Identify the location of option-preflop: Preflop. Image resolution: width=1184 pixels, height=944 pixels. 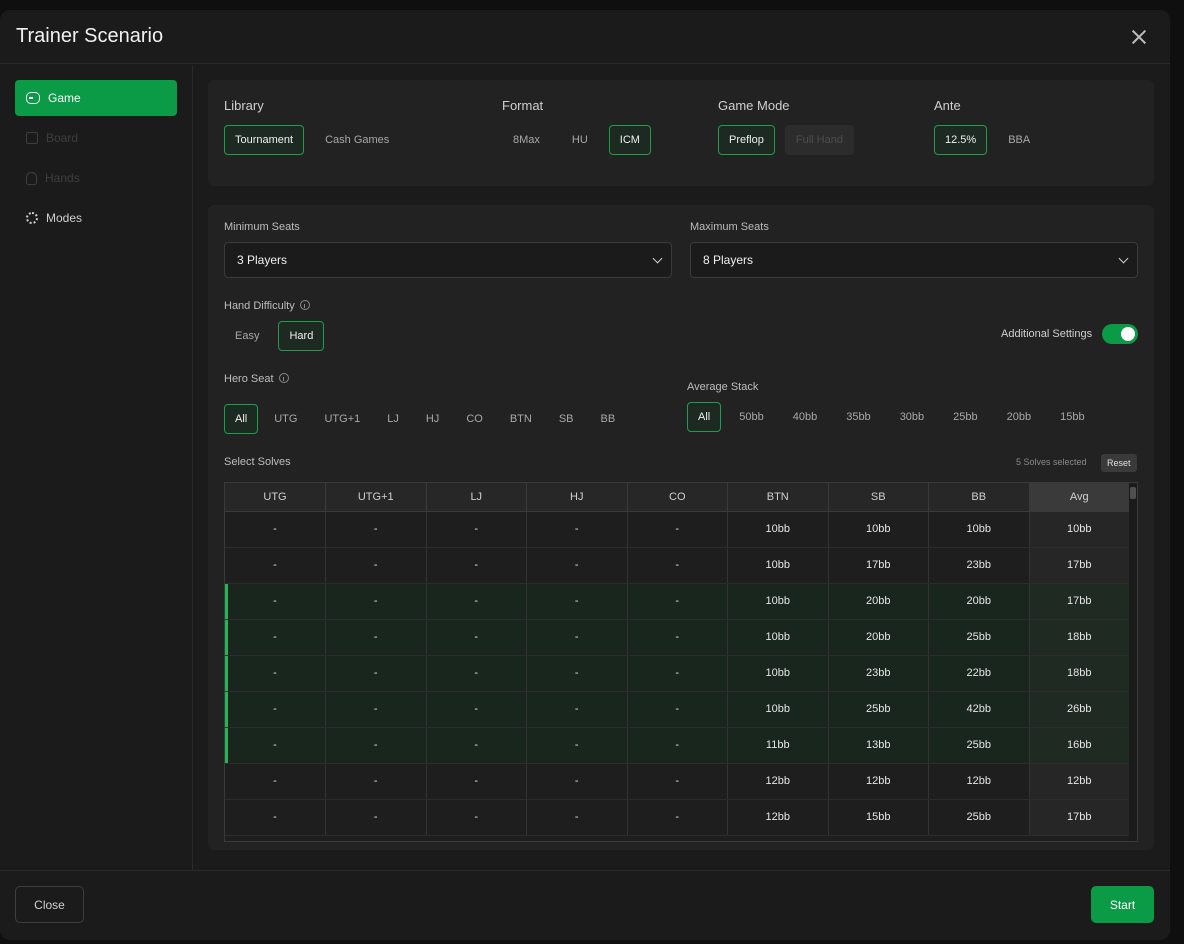
(746, 140).